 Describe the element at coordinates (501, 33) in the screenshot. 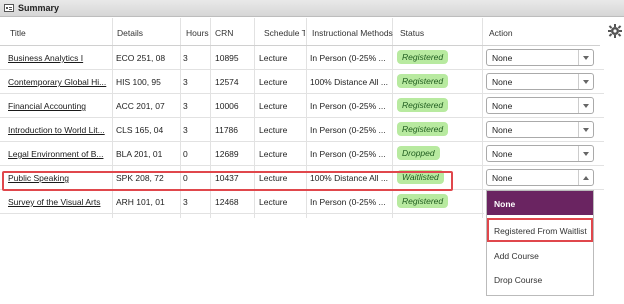

I see `column-header-action: Action` at that location.